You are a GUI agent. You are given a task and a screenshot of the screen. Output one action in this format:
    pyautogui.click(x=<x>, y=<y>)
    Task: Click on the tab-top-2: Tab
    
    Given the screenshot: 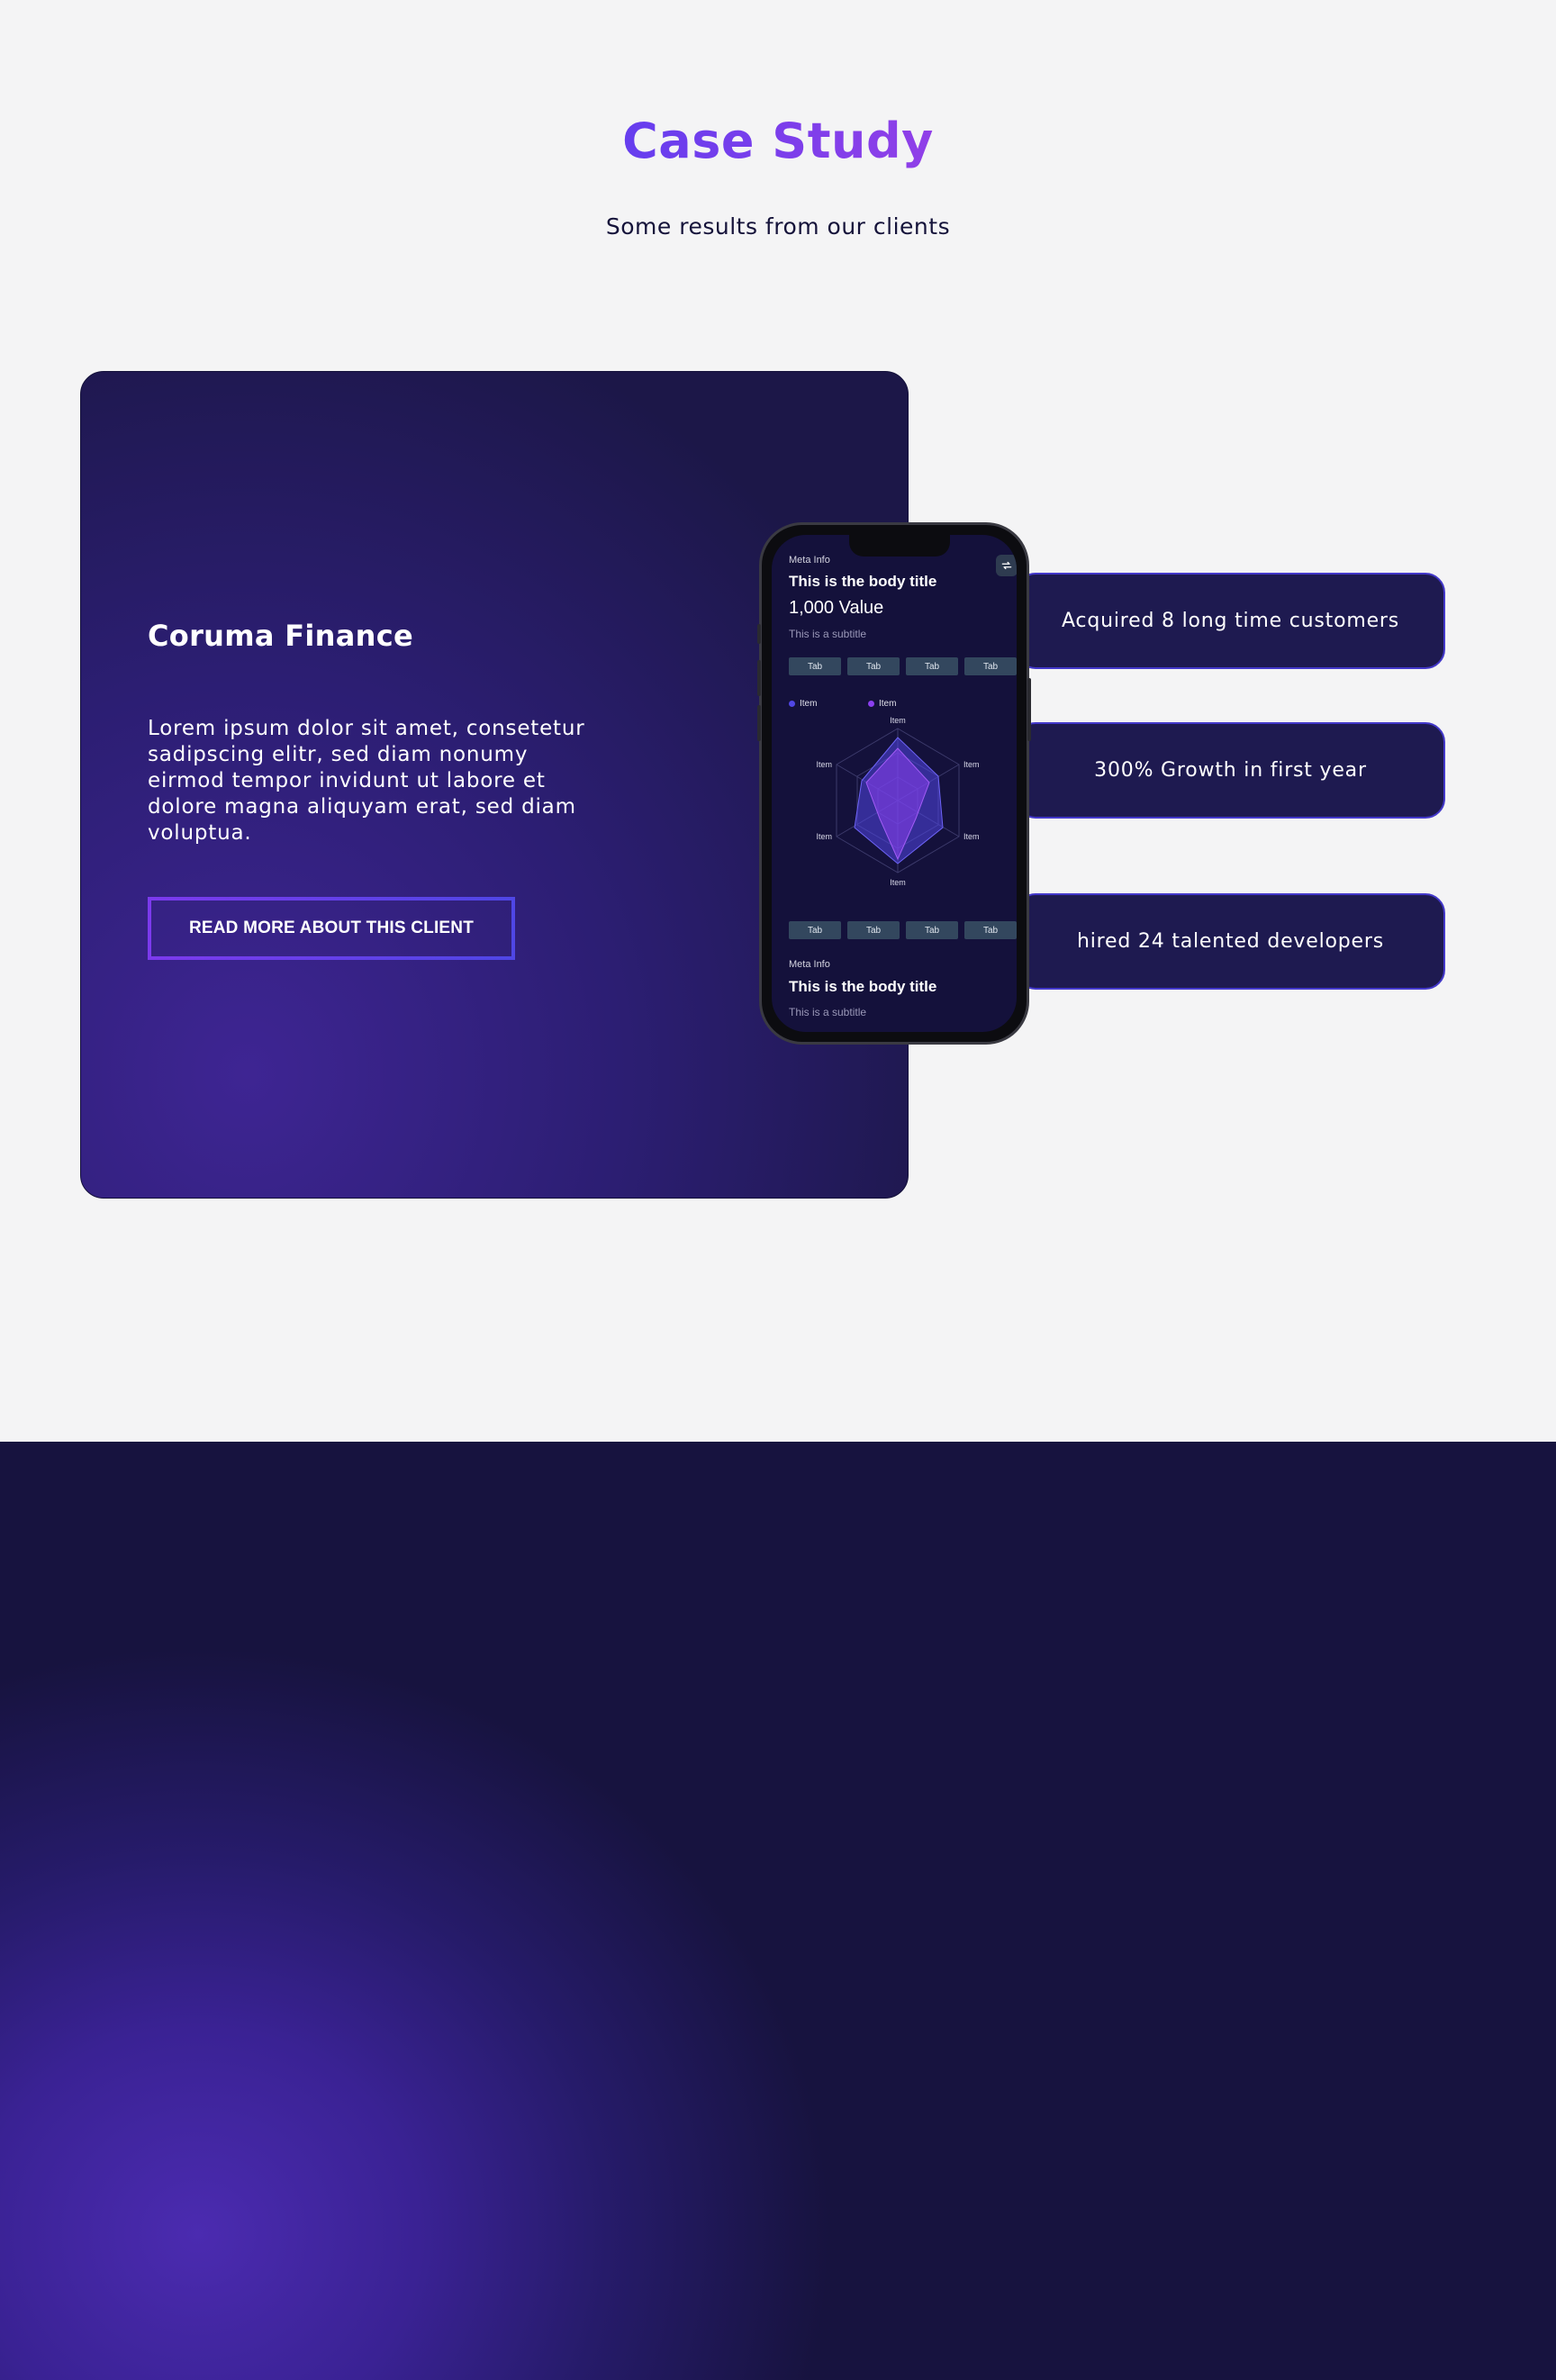 What is the action you would take?
    pyautogui.click(x=873, y=666)
    